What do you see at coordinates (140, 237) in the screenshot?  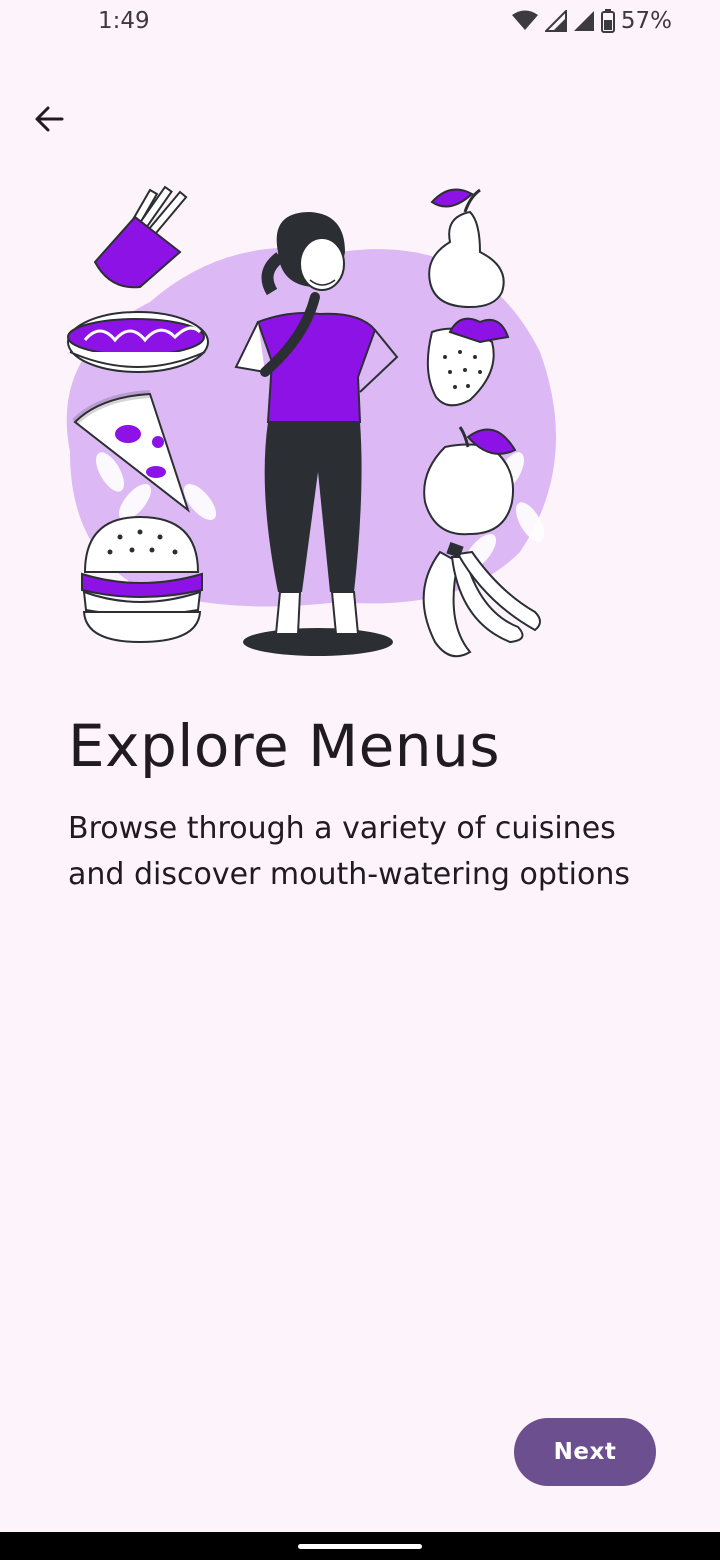 I see `fries-icon` at bounding box center [140, 237].